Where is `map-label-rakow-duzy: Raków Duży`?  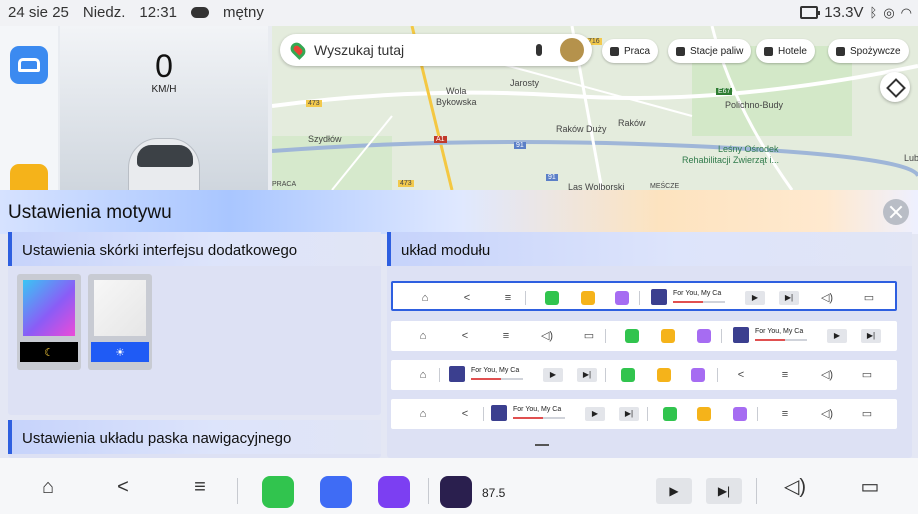
map-label-rakow-duzy: Raków Duży is located at coordinates (581, 129).